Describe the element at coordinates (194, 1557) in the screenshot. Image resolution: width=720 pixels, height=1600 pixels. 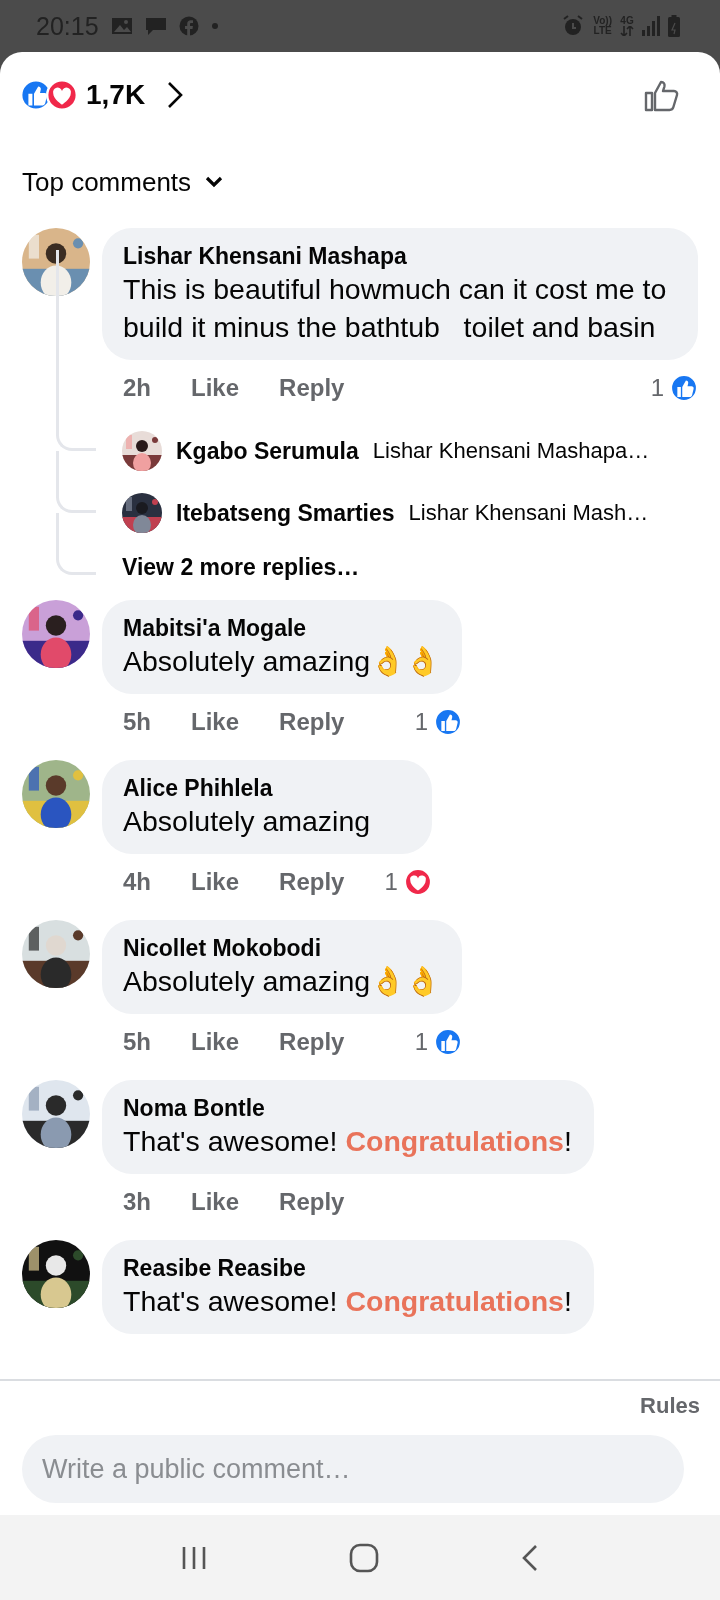
I see `recent-apps-icon` at that location.